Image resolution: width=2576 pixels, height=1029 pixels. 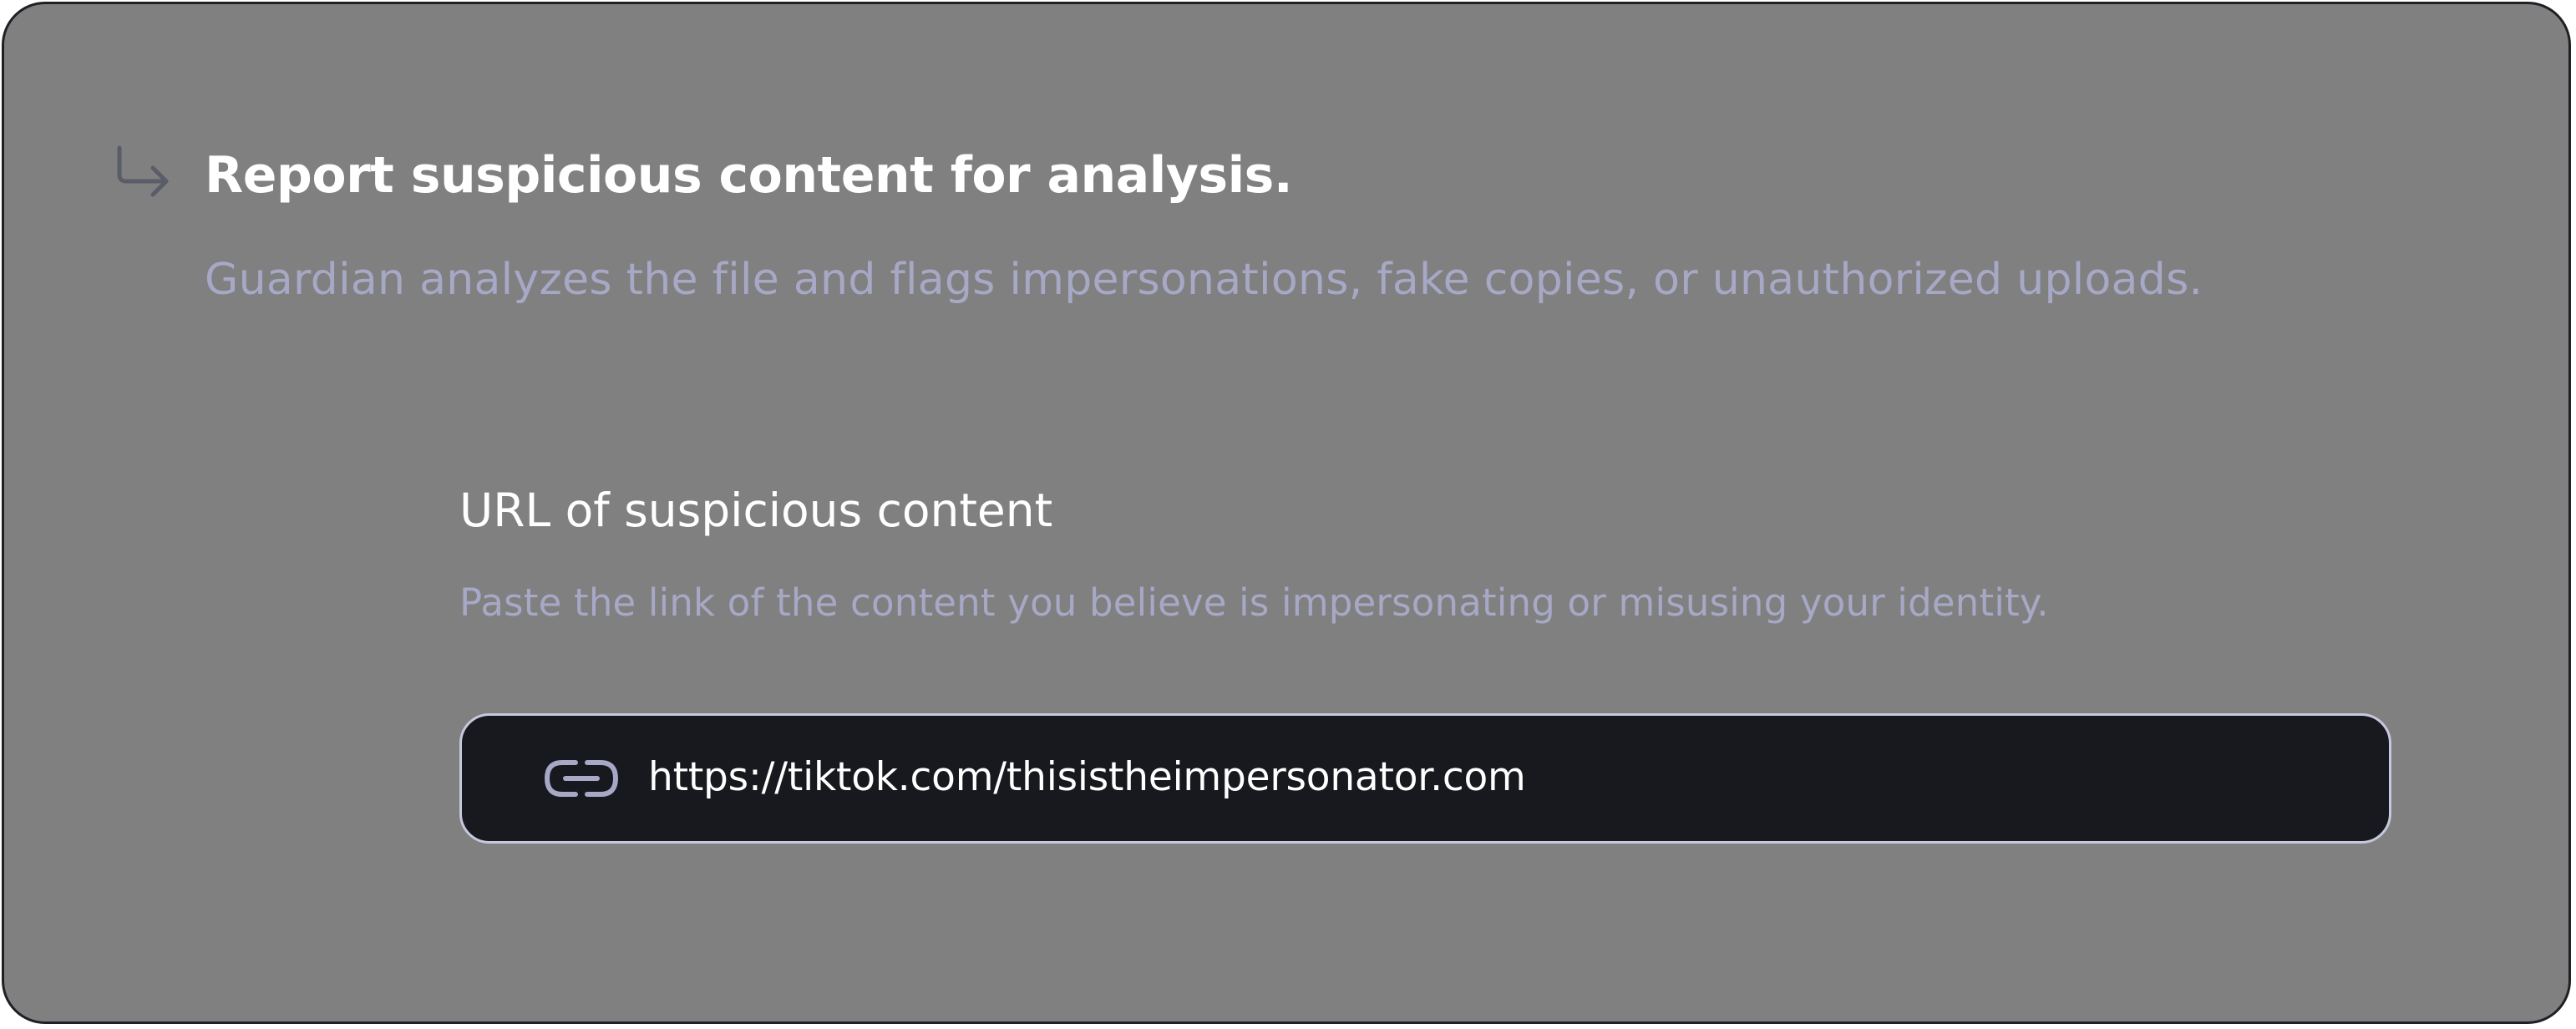 What do you see at coordinates (756, 510) in the screenshot?
I see `url-field-label: URL of suspicious content` at bounding box center [756, 510].